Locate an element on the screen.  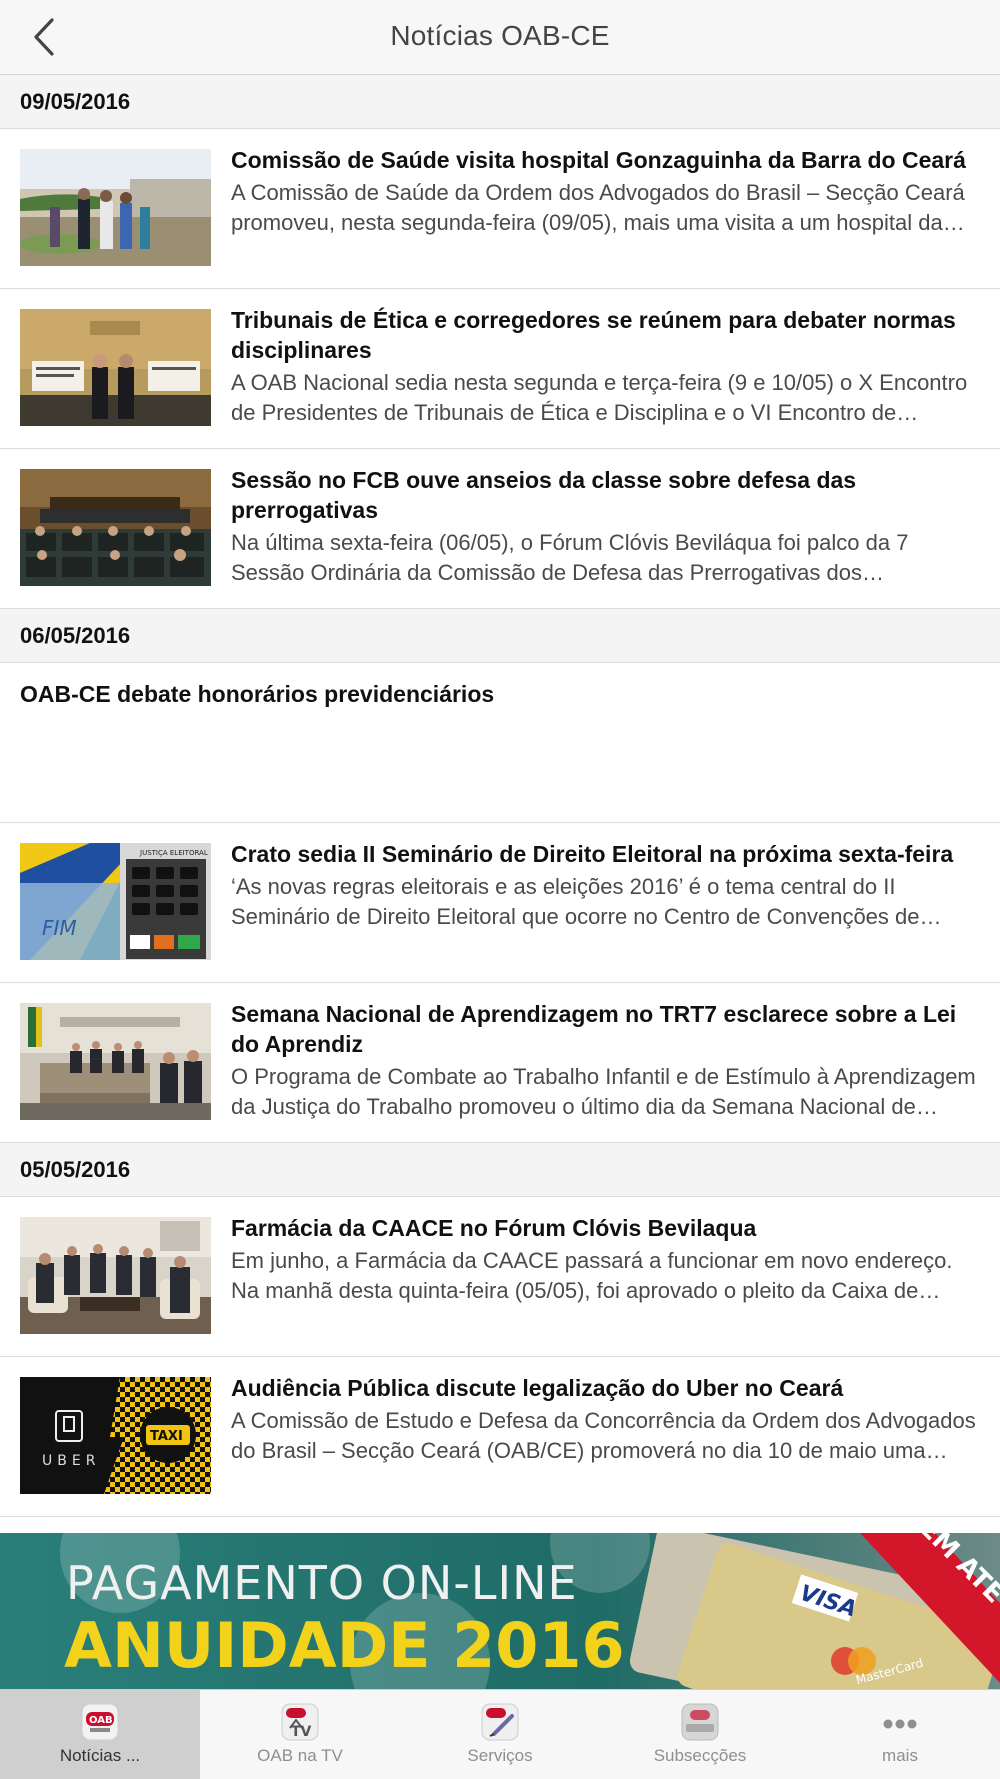
svg-text: OAB is located at coordinates (101, 1720).